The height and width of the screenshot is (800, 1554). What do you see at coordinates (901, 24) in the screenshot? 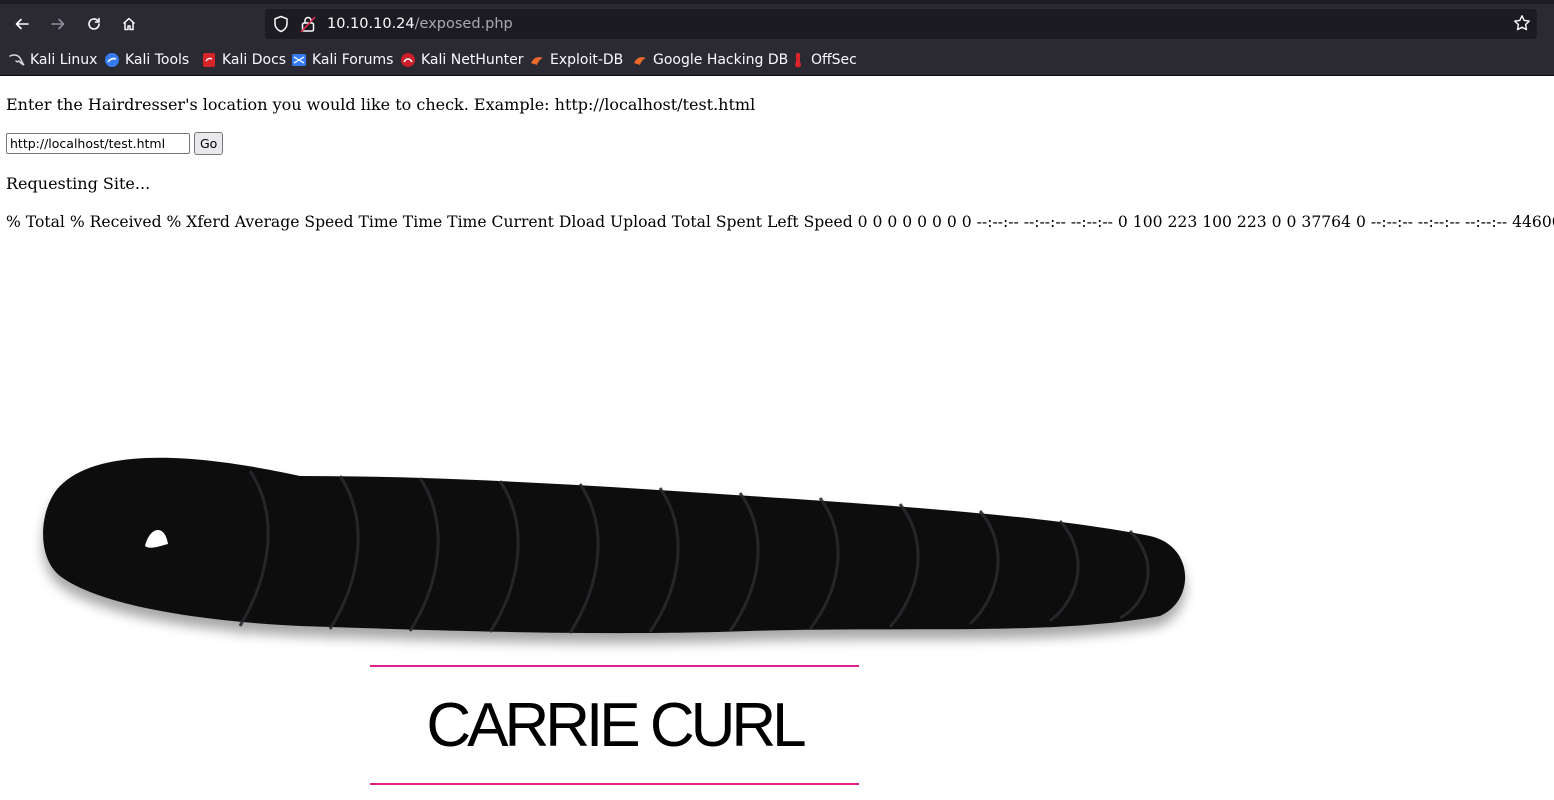
I see `address-bar: 10.10.10.24/exposed.php` at bounding box center [901, 24].